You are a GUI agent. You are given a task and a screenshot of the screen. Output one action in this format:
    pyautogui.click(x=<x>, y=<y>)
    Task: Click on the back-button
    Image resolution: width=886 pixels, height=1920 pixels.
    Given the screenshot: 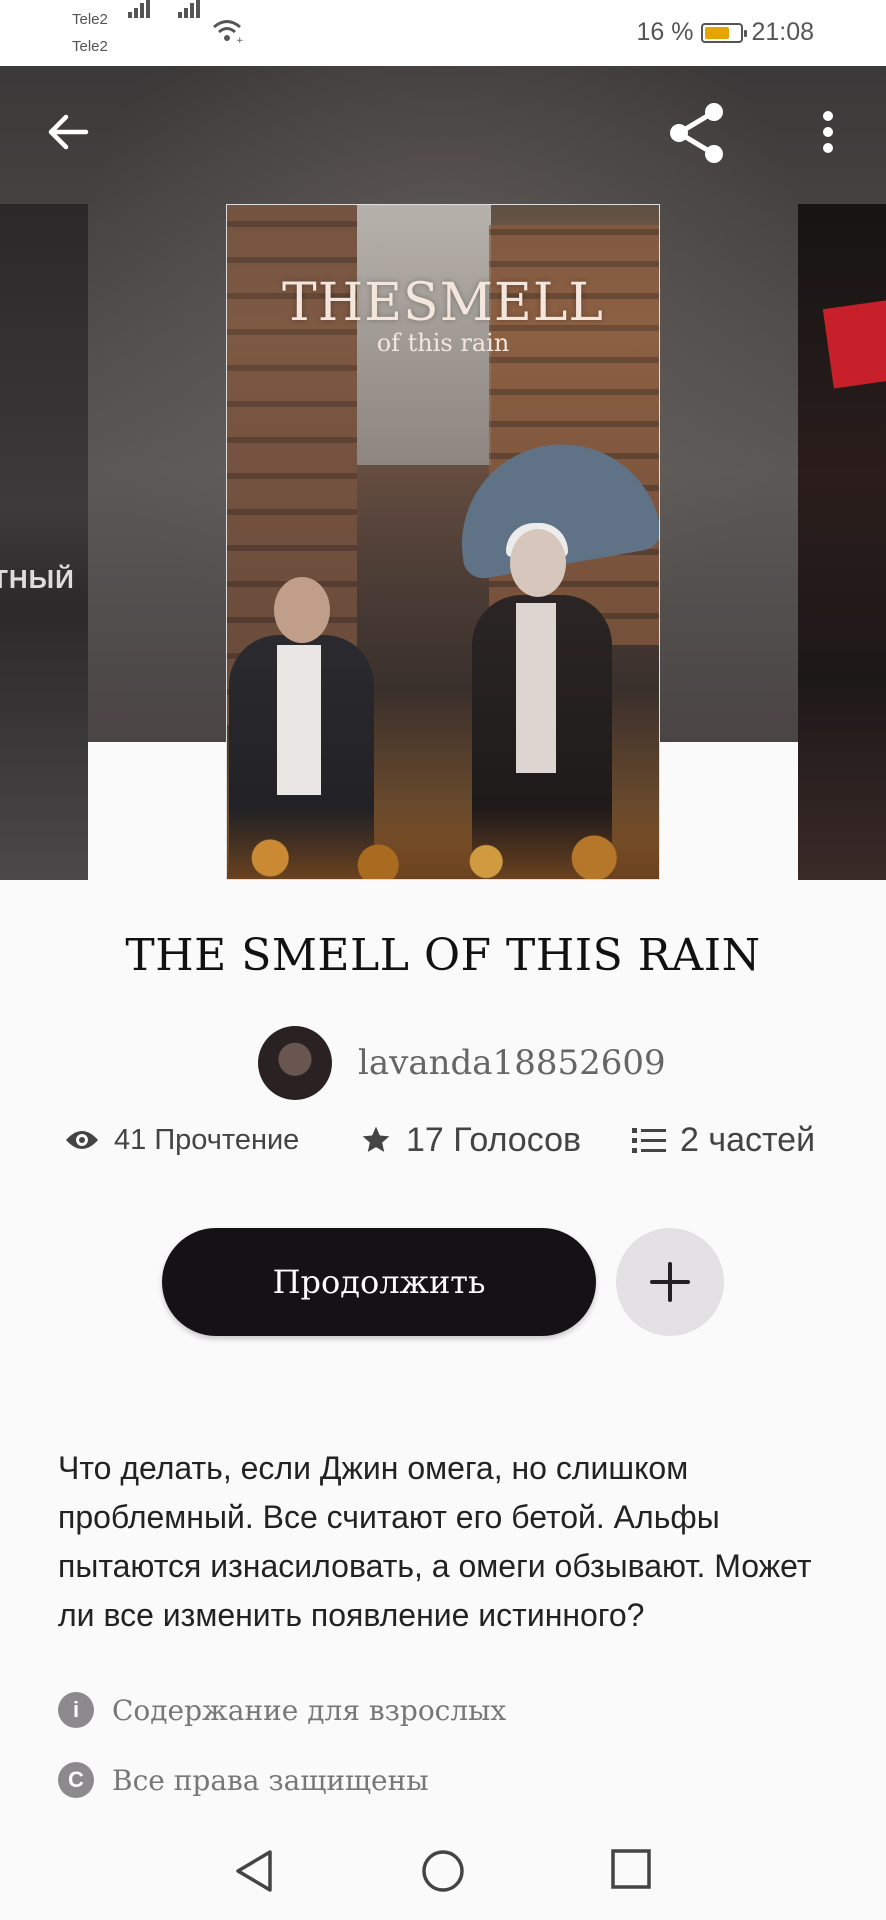 What is the action you would take?
    pyautogui.click(x=68, y=134)
    